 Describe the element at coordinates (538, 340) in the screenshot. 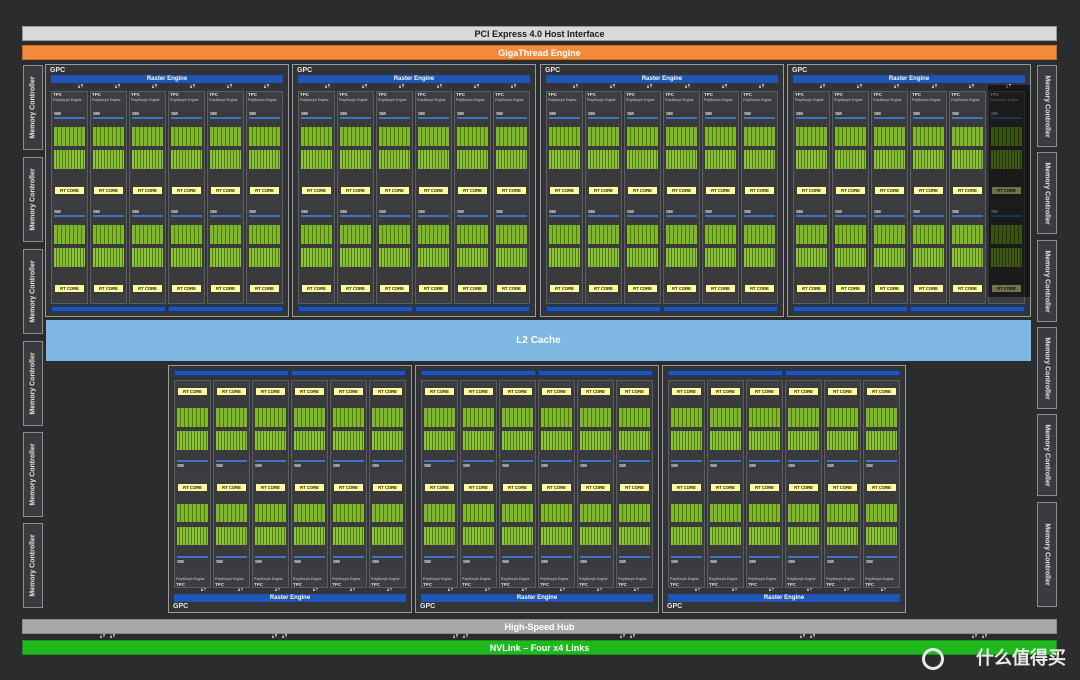

I see `l2-cache: L2 Cache` at that location.